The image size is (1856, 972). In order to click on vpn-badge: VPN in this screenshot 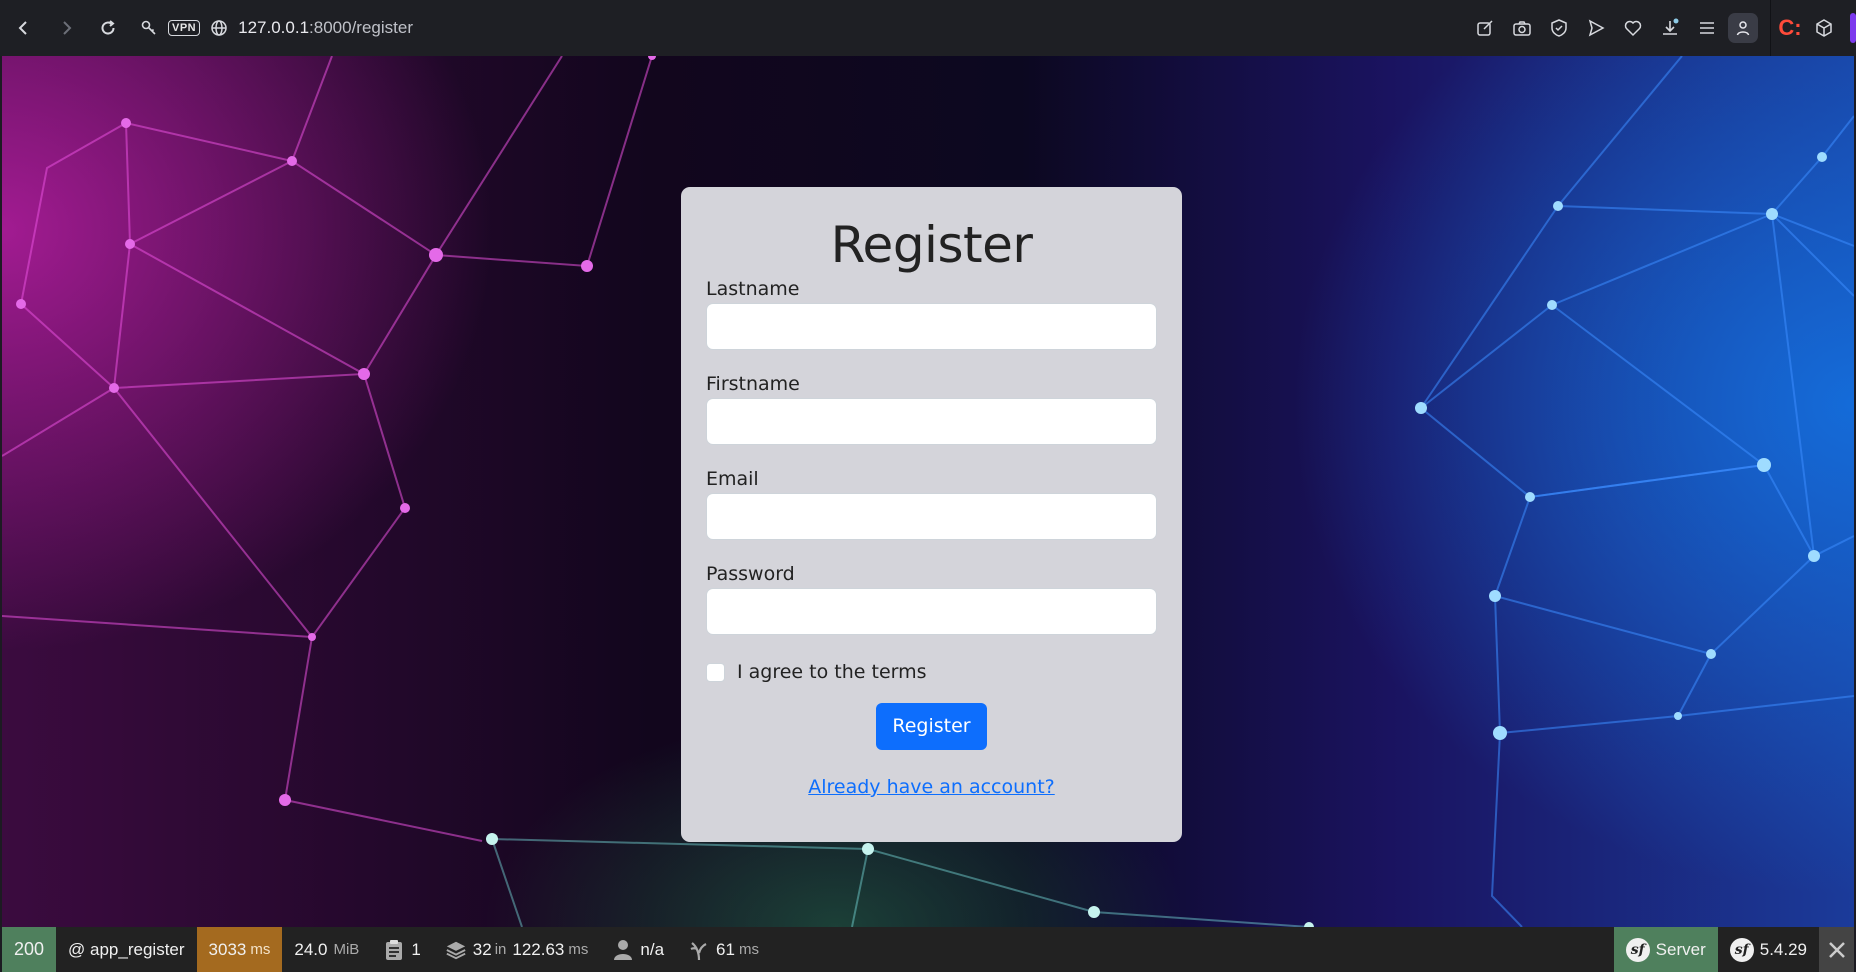, I will do `click(184, 28)`.